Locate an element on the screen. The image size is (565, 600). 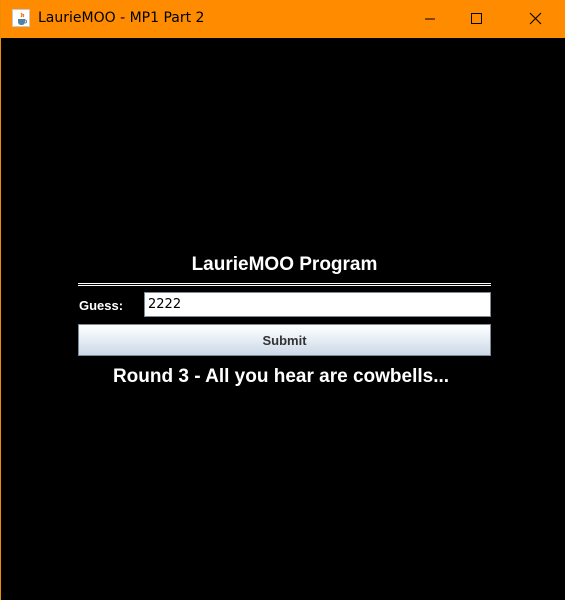
maximize-button is located at coordinates (476, 19).